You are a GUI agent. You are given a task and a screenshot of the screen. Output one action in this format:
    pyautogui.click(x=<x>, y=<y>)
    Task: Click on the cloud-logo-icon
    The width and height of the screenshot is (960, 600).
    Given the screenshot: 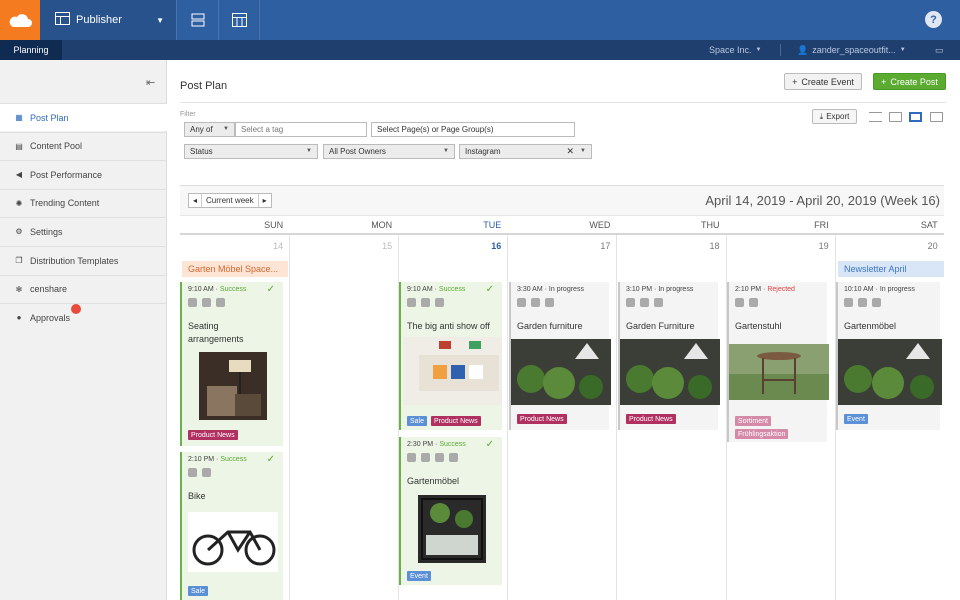 What is the action you would take?
    pyautogui.click(x=20, y=20)
    